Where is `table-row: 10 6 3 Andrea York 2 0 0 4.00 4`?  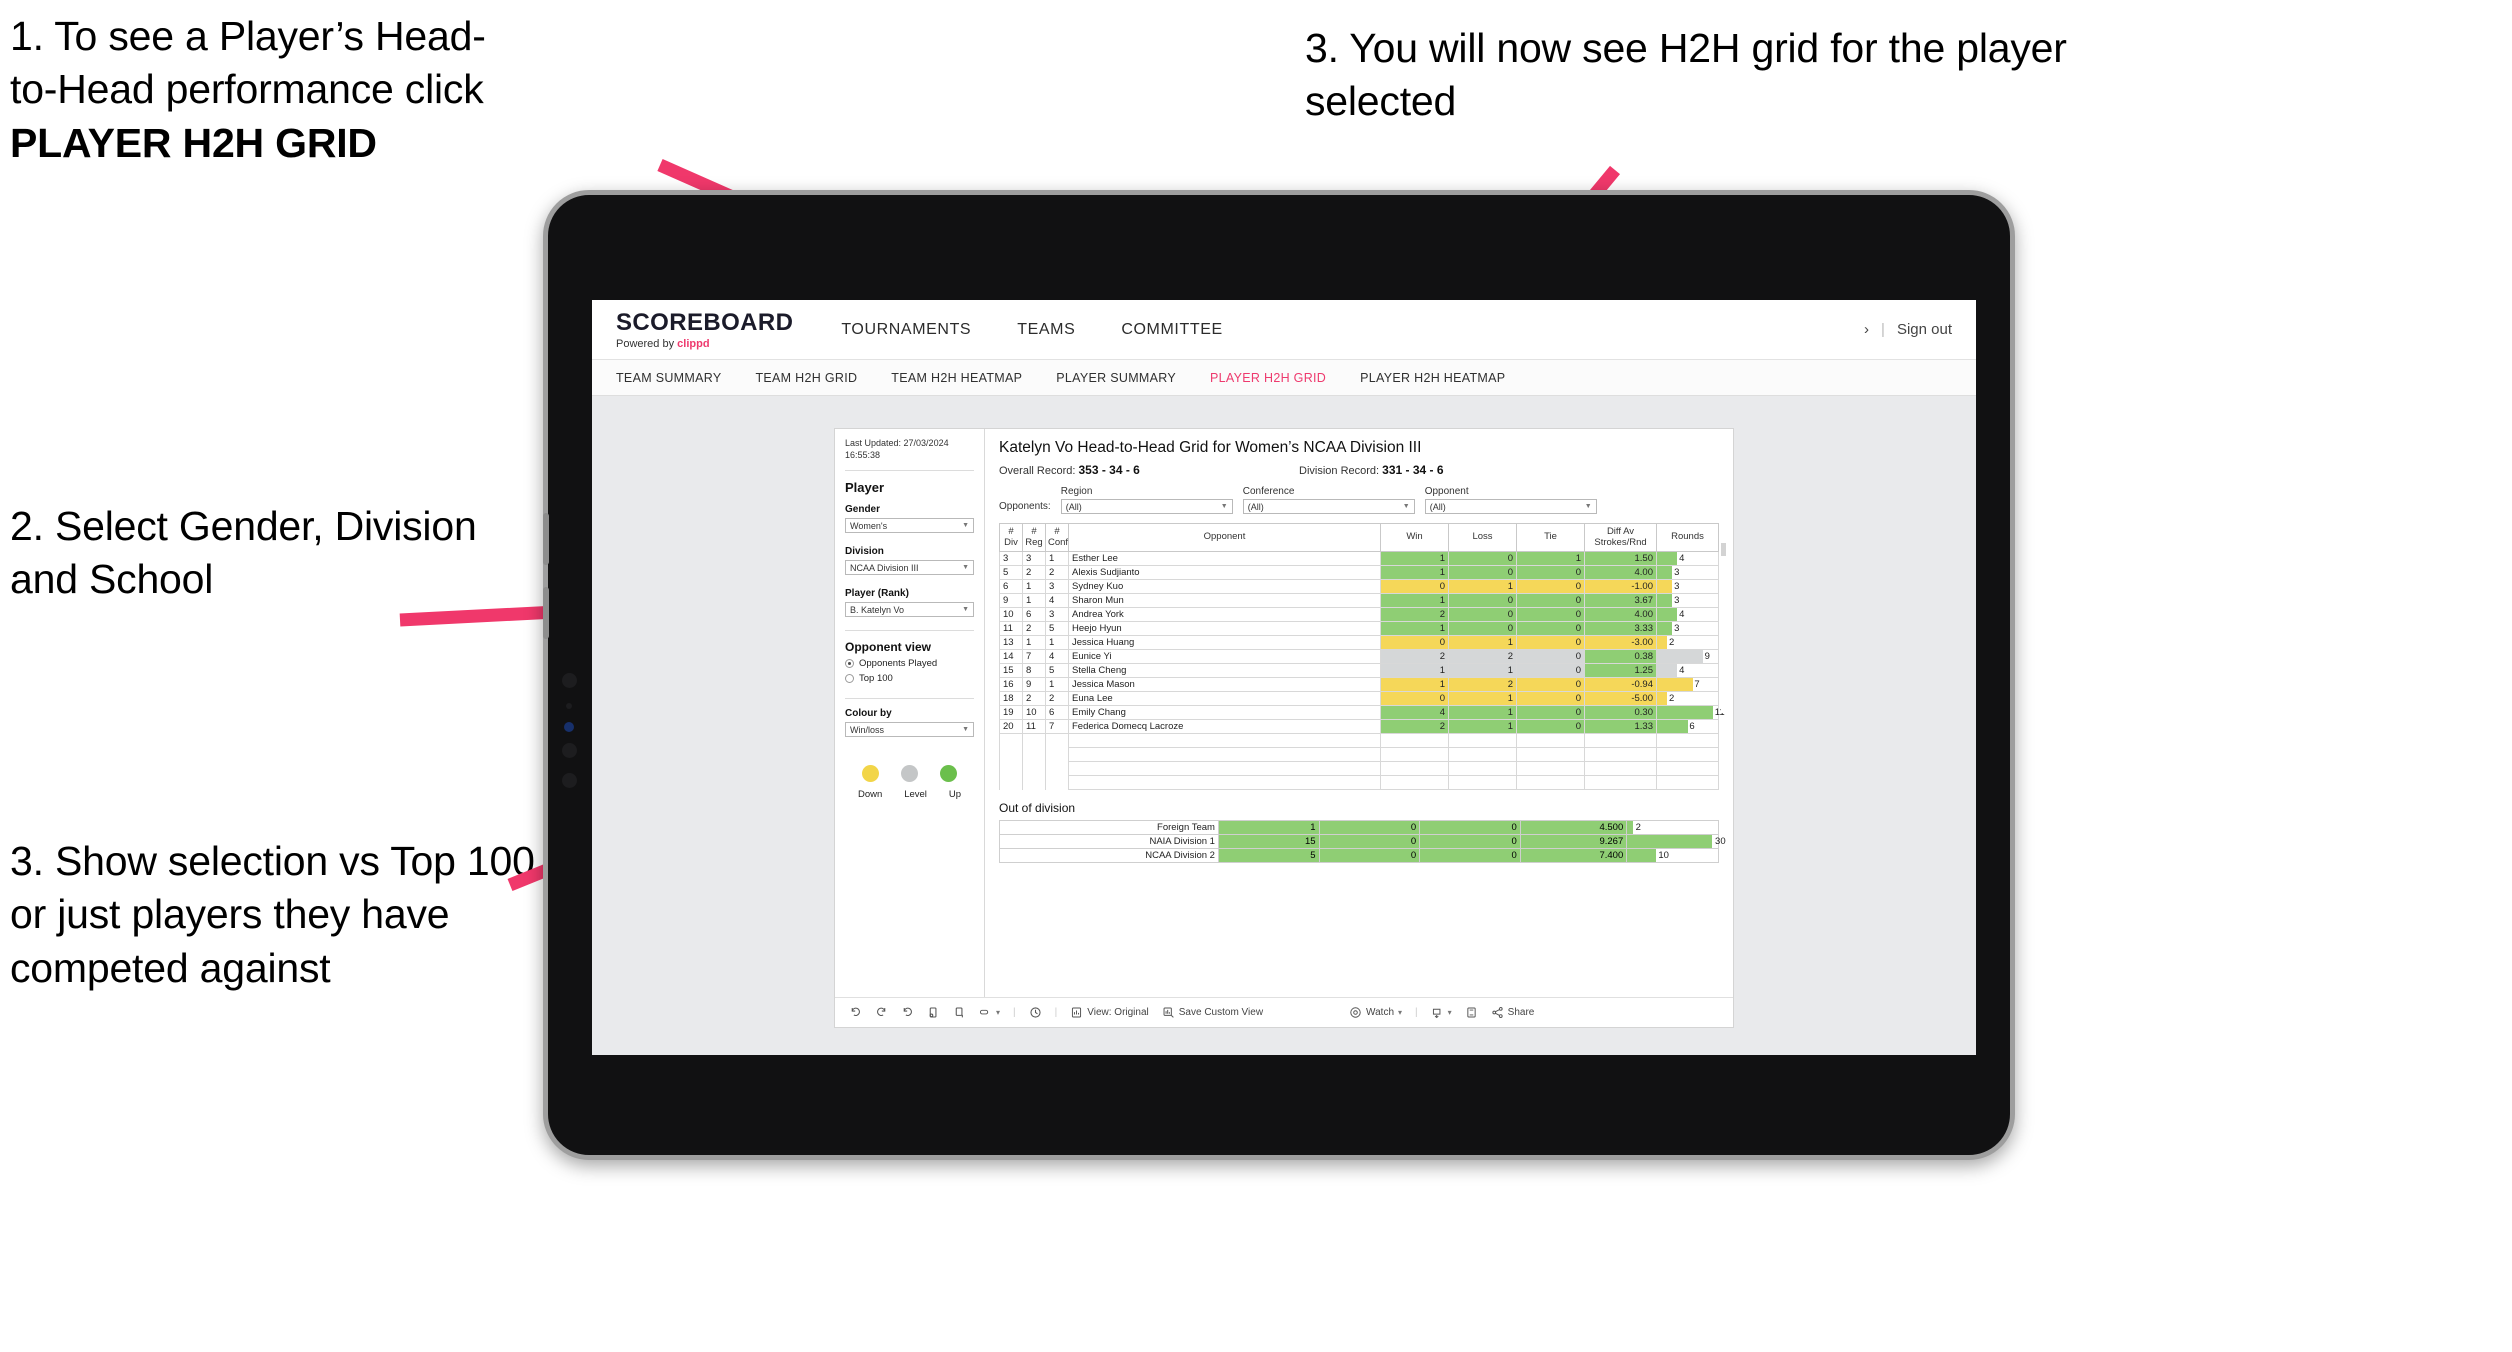
table-row: 10 6 3 Andrea York 2 0 0 4.00 4 is located at coordinates (1359, 615).